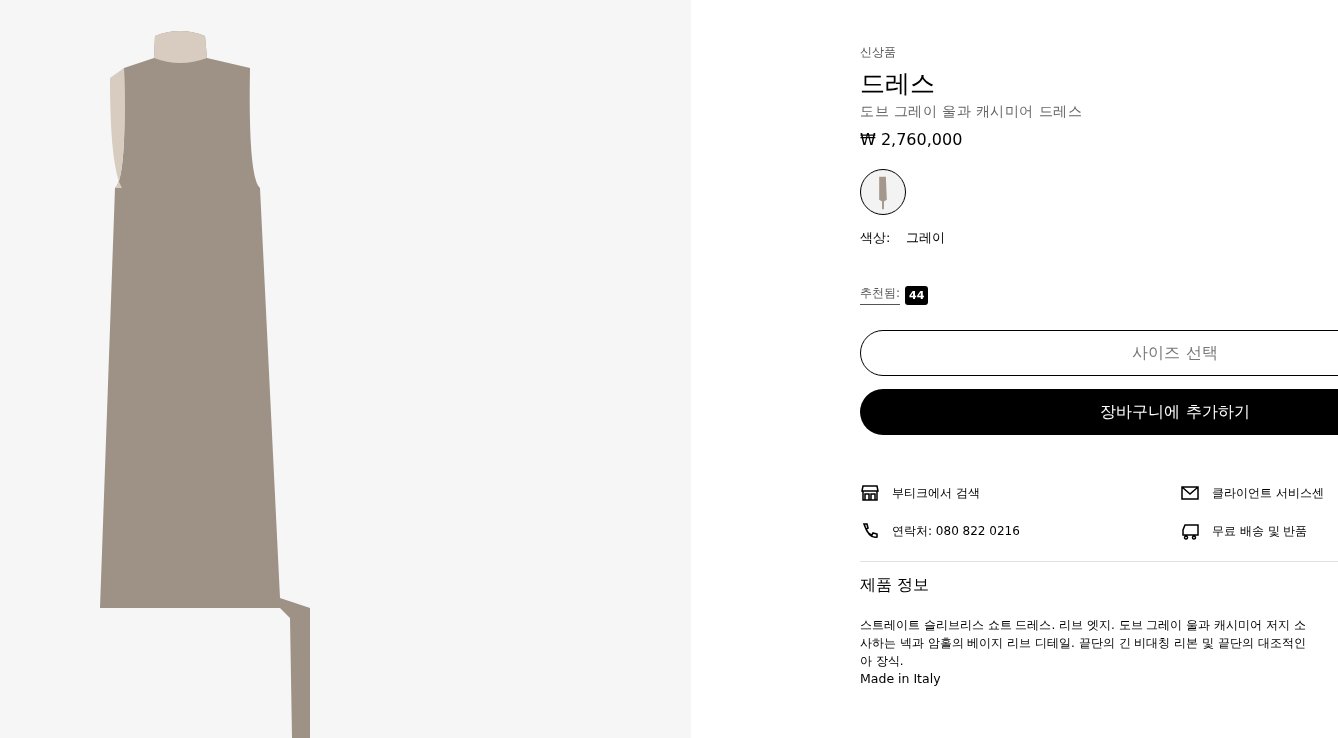 This screenshot has width=1338, height=738. I want to click on service-link: 무료 배송 및 반품, so click(1260, 531).